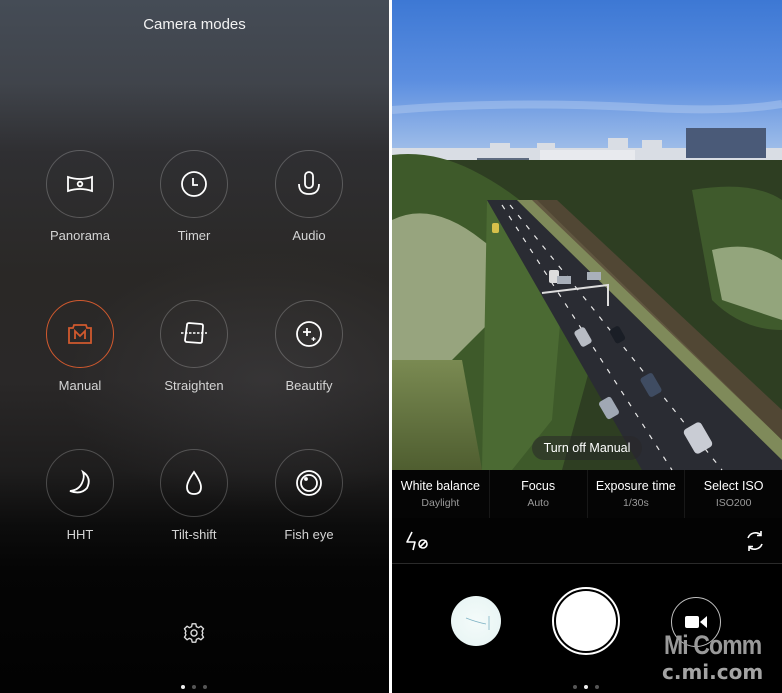 This screenshot has height=693, width=782. I want to click on exposure-time-control: Exposure time 1/30s, so click(637, 494).